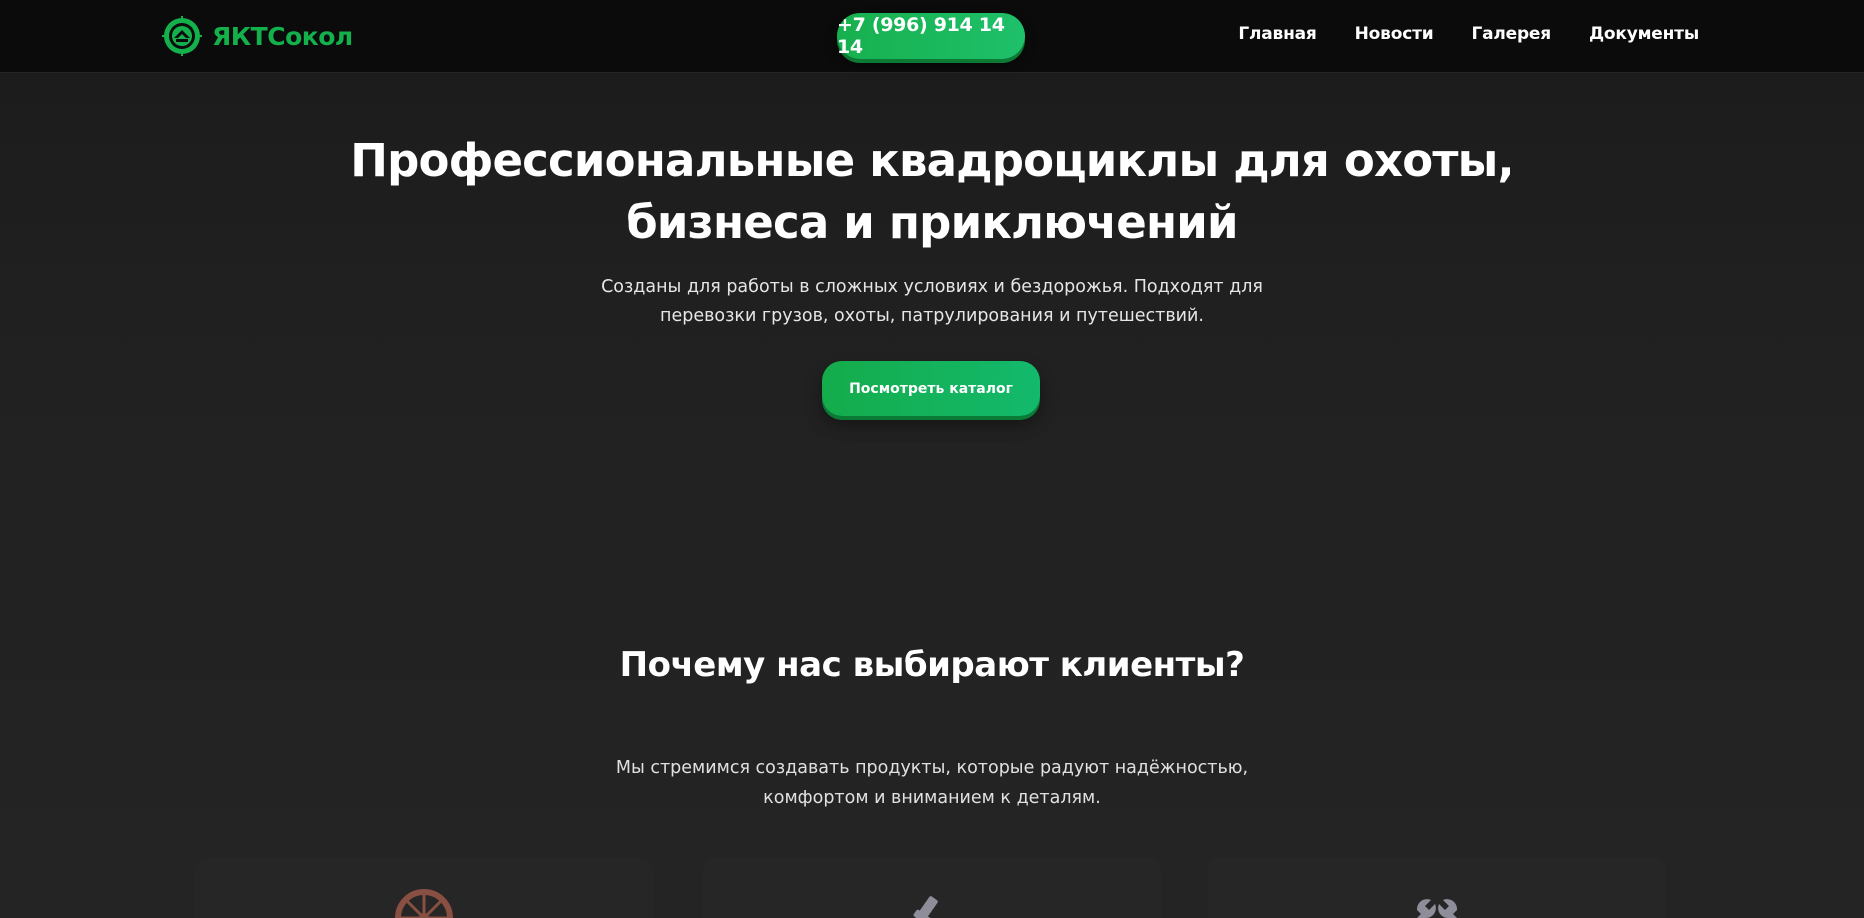 This screenshot has height=918, width=1864. I want to click on main-nav: Главная Новости Галерея Документы, so click(1468, 34).